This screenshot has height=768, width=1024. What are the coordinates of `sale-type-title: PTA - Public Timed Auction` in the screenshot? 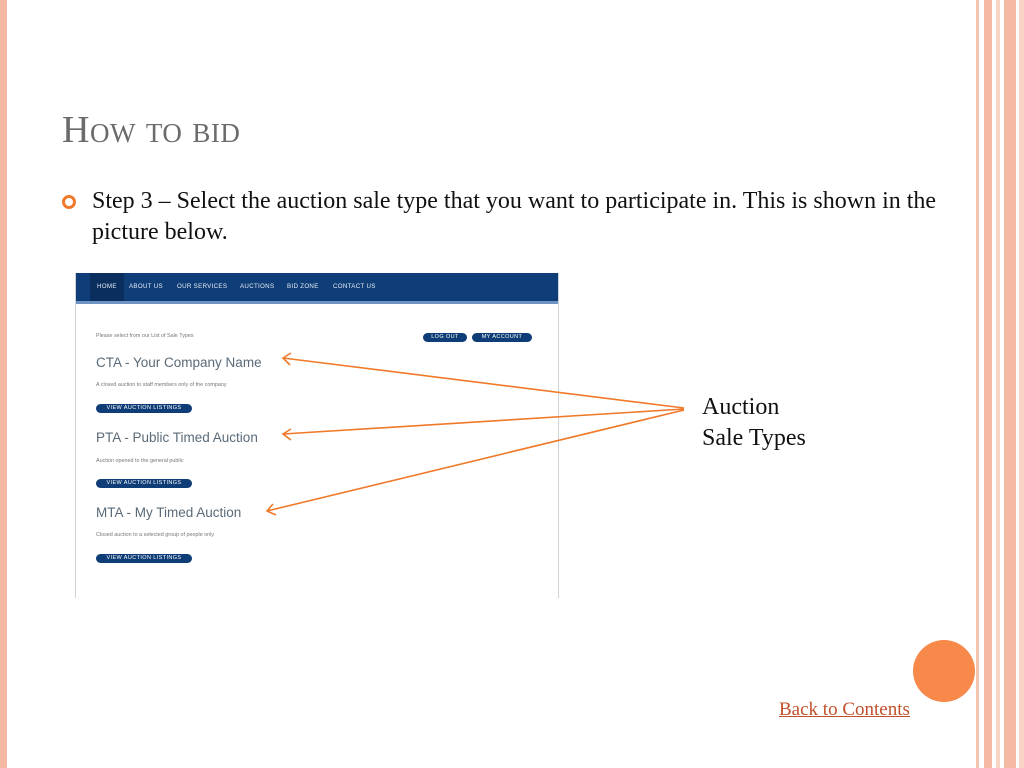 It's located at (177, 437).